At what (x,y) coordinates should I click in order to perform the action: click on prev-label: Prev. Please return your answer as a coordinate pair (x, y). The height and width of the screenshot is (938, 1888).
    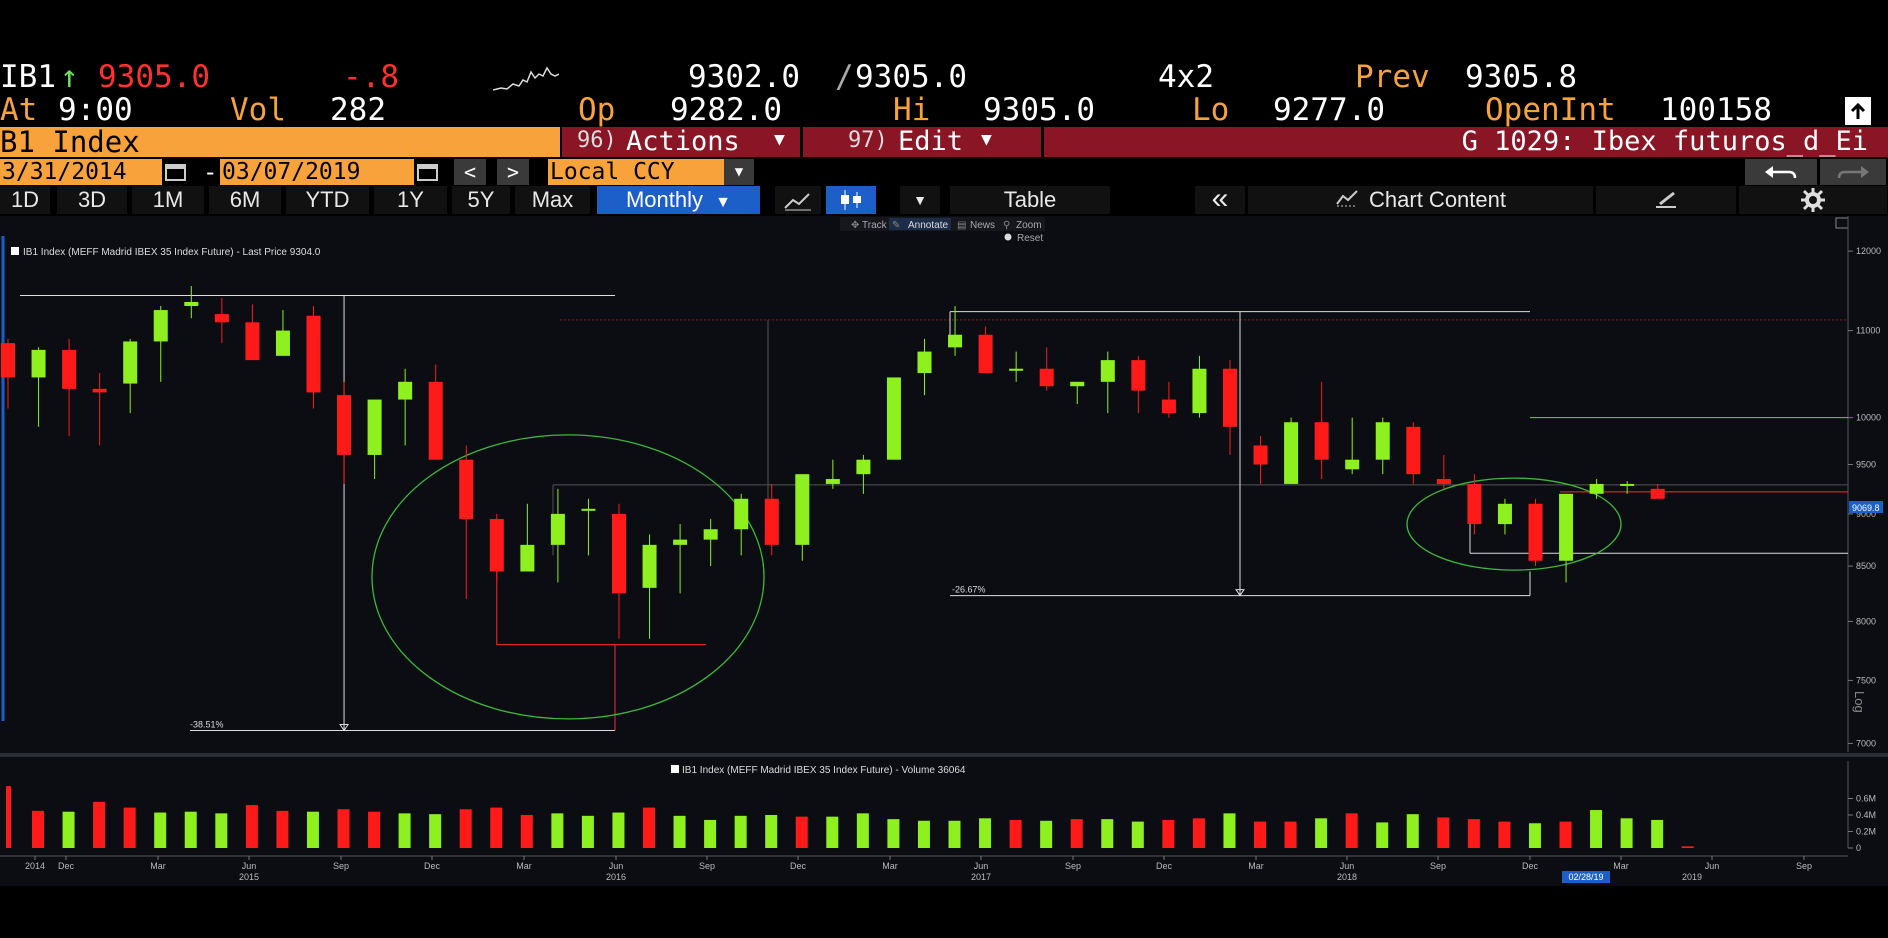
    Looking at the image, I should click on (1392, 77).